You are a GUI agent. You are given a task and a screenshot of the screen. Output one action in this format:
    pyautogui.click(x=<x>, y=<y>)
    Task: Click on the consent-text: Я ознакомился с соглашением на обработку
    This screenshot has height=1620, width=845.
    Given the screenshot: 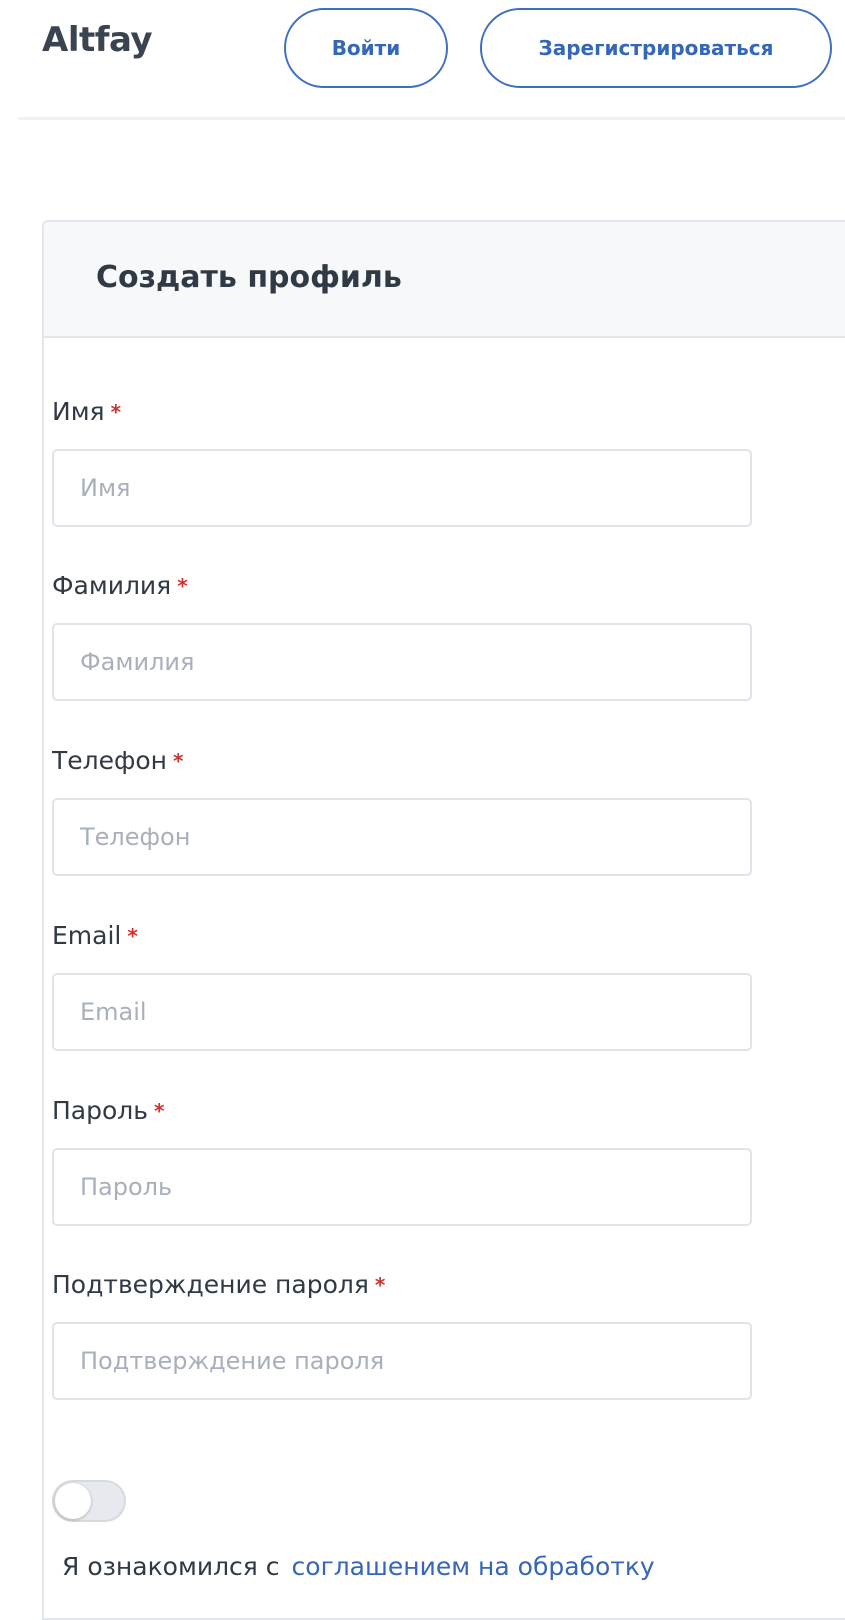 What is the action you would take?
    pyautogui.click(x=358, y=1566)
    